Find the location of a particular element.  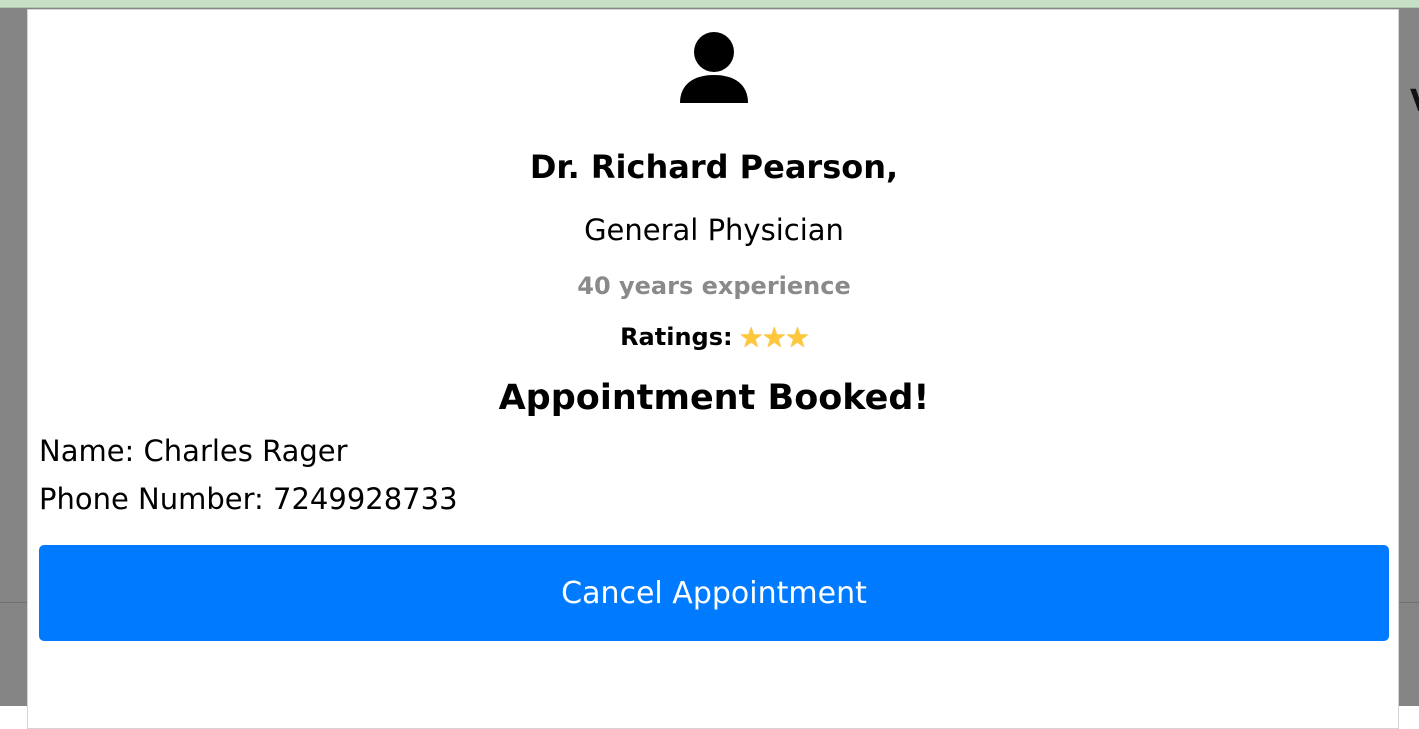

doctor-specialty: General Physician is located at coordinates (714, 230).